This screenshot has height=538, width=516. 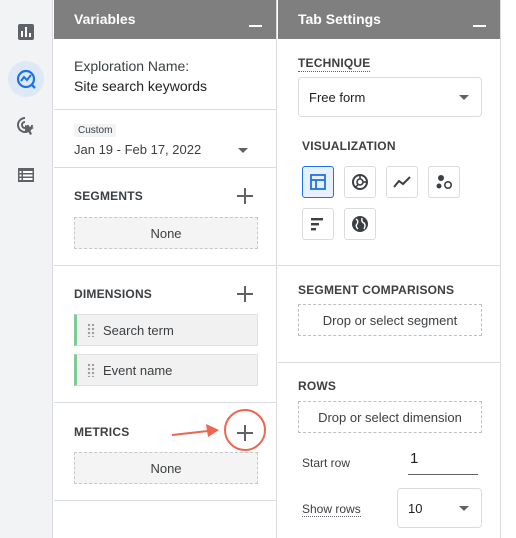 What do you see at coordinates (245, 430) in the screenshot?
I see `annotation-highlight-circle` at bounding box center [245, 430].